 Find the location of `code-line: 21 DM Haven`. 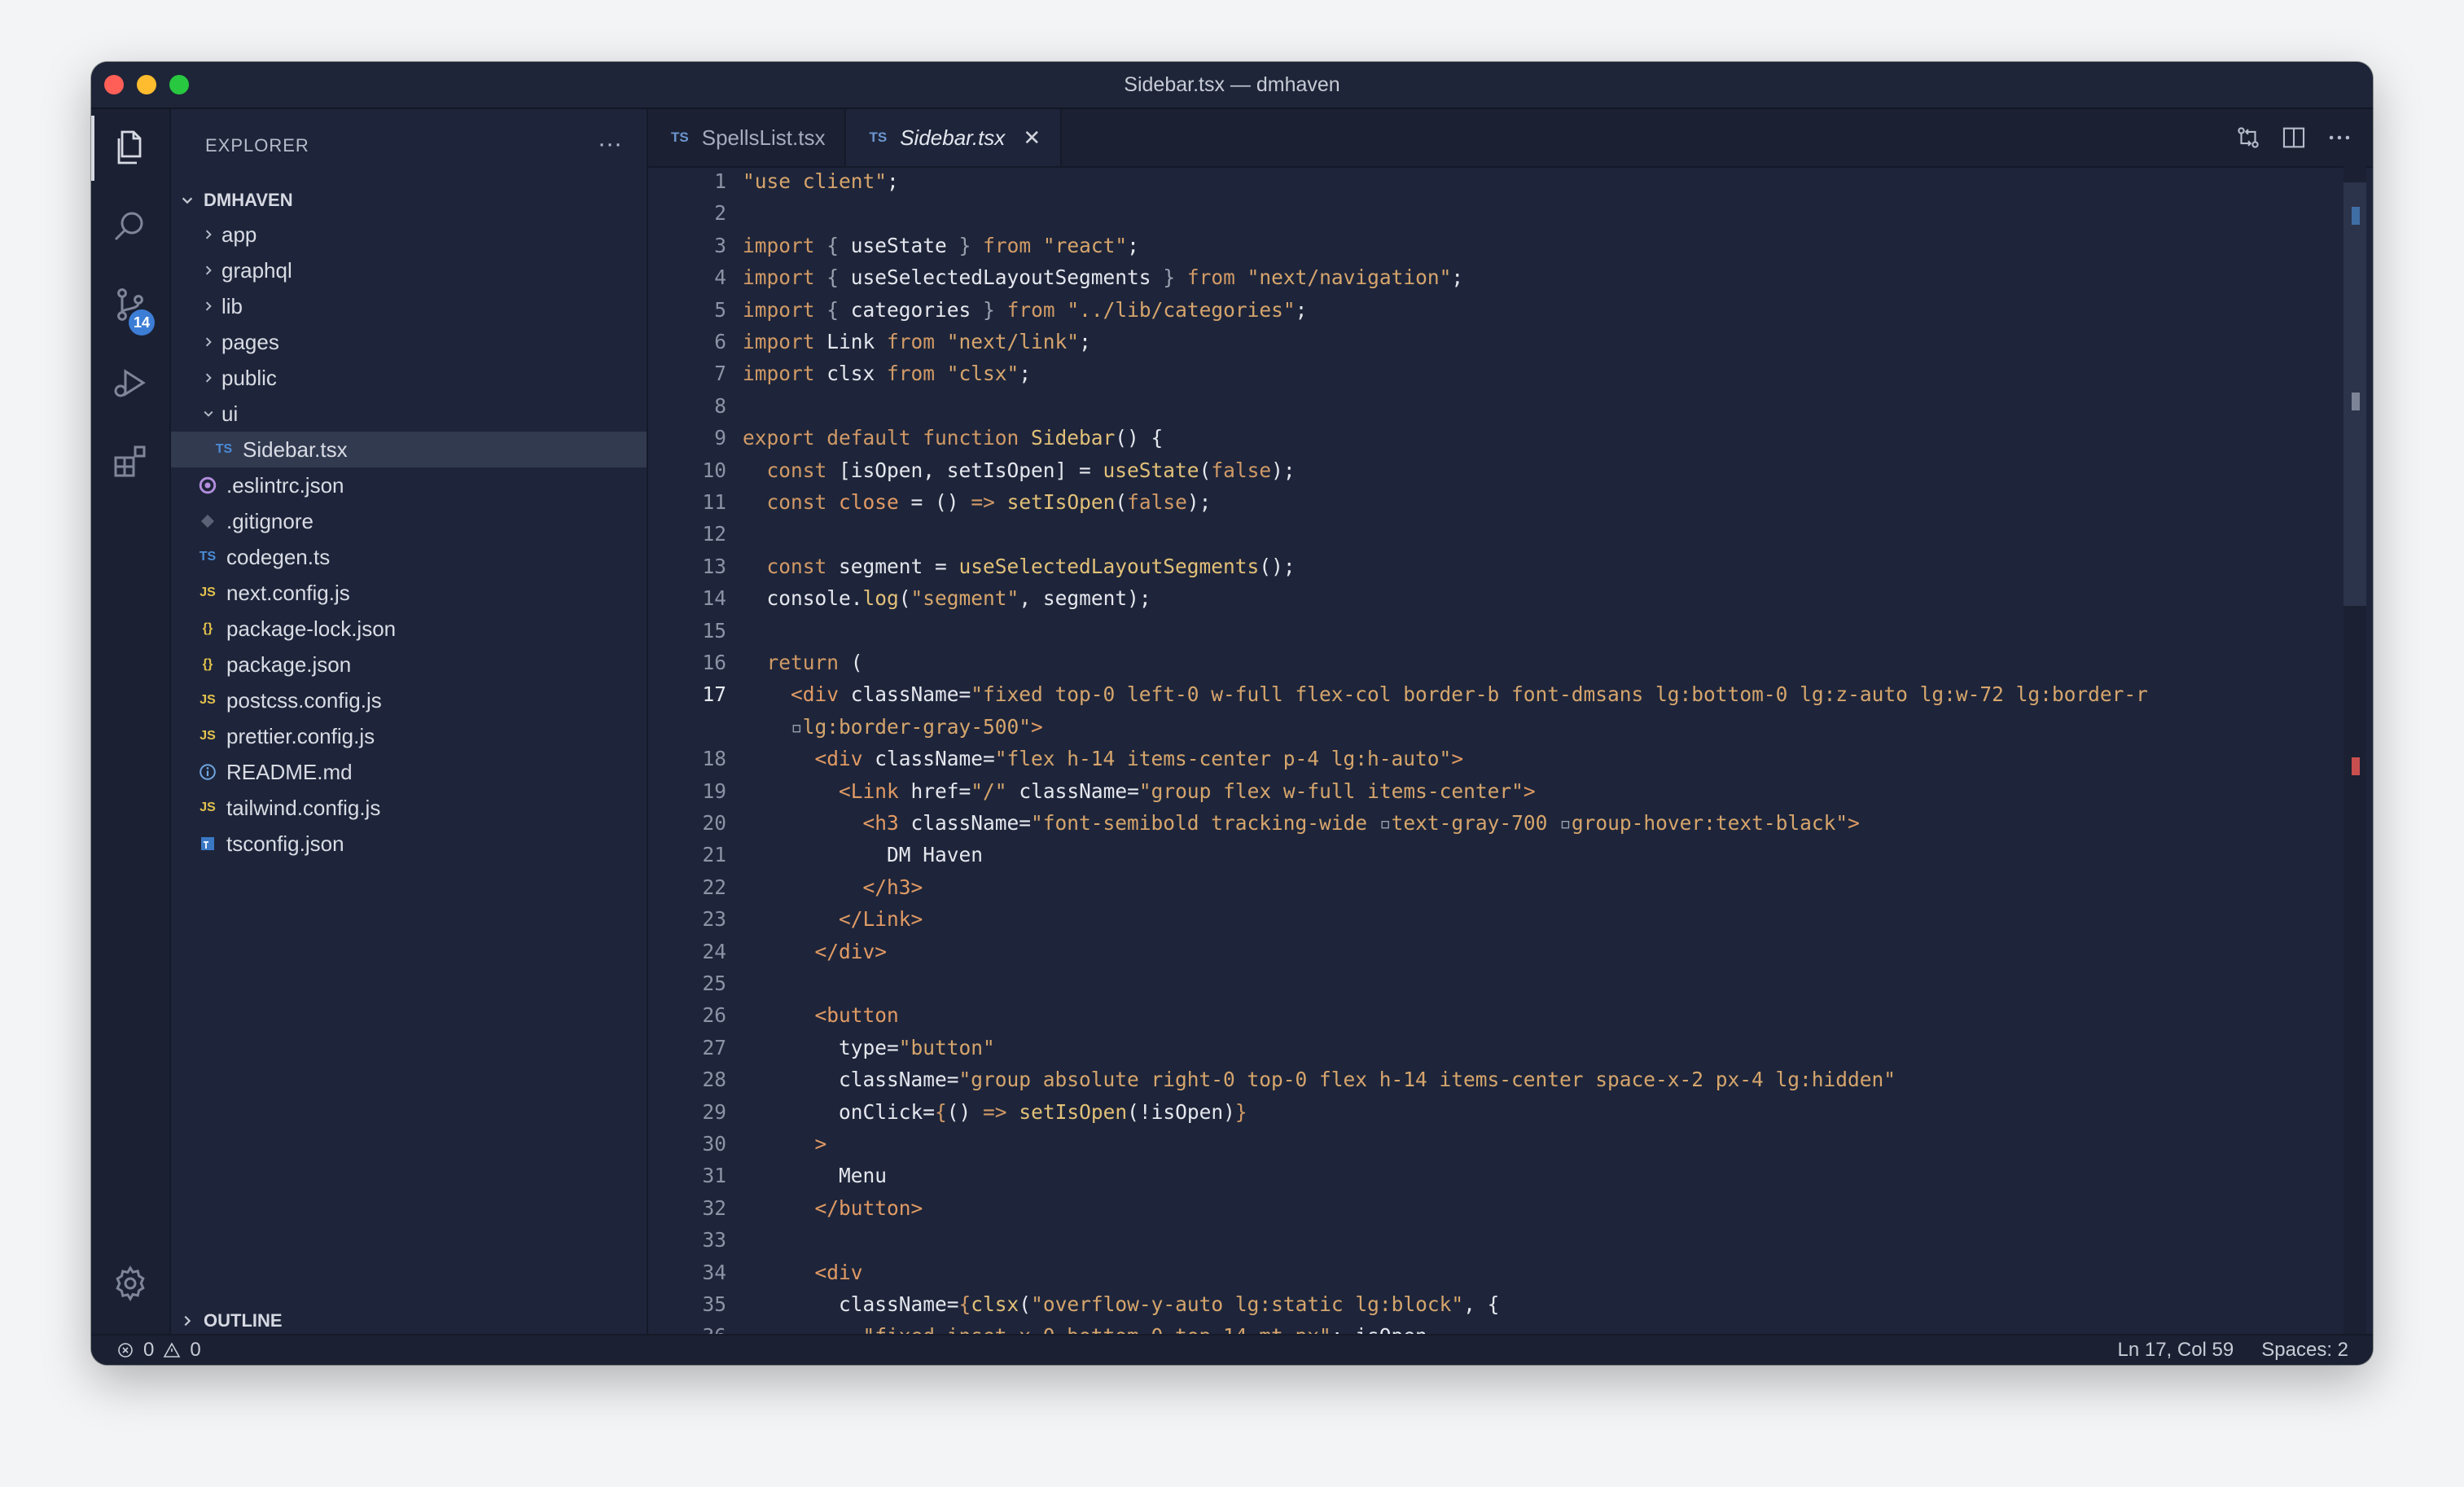

code-line: 21 DM Haven is located at coordinates (1495, 855).